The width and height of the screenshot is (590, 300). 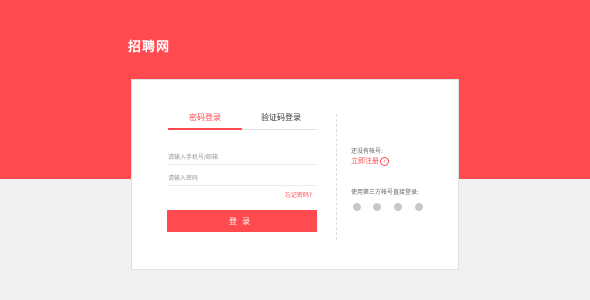 I want to click on social-login-icons, so click(x=391, y=208).